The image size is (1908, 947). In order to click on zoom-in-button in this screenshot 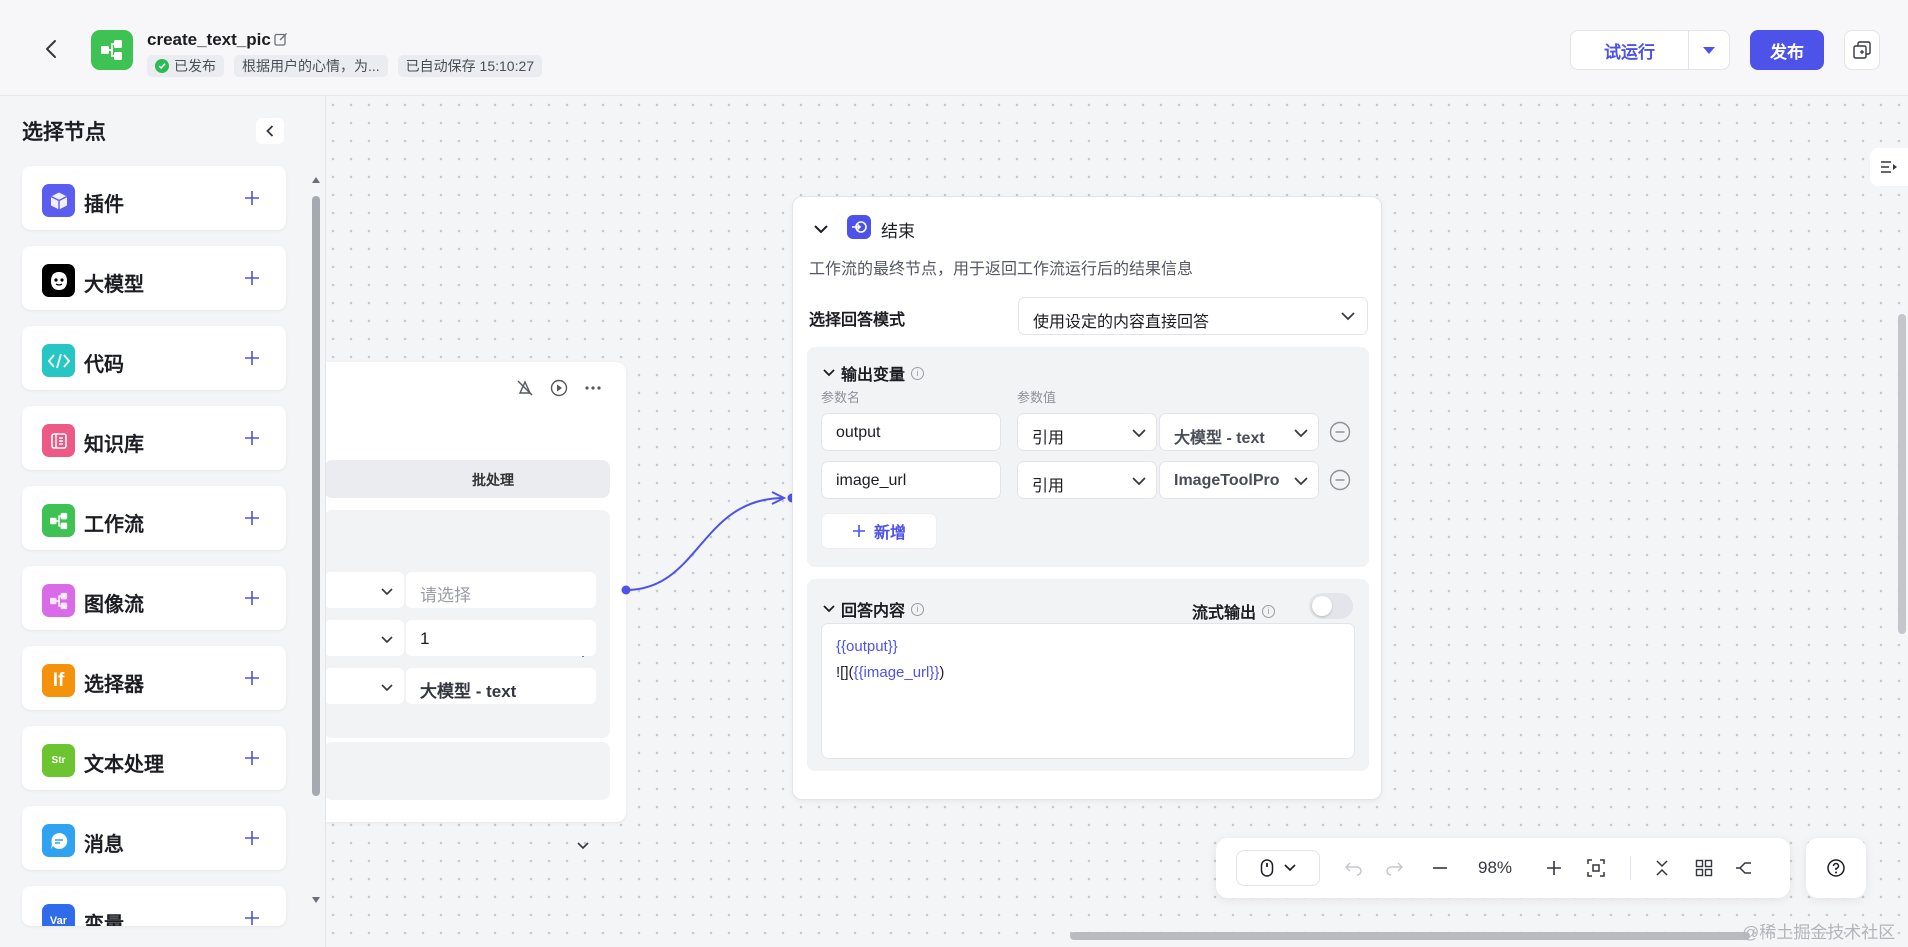, I will do `click(1554, 868)`.